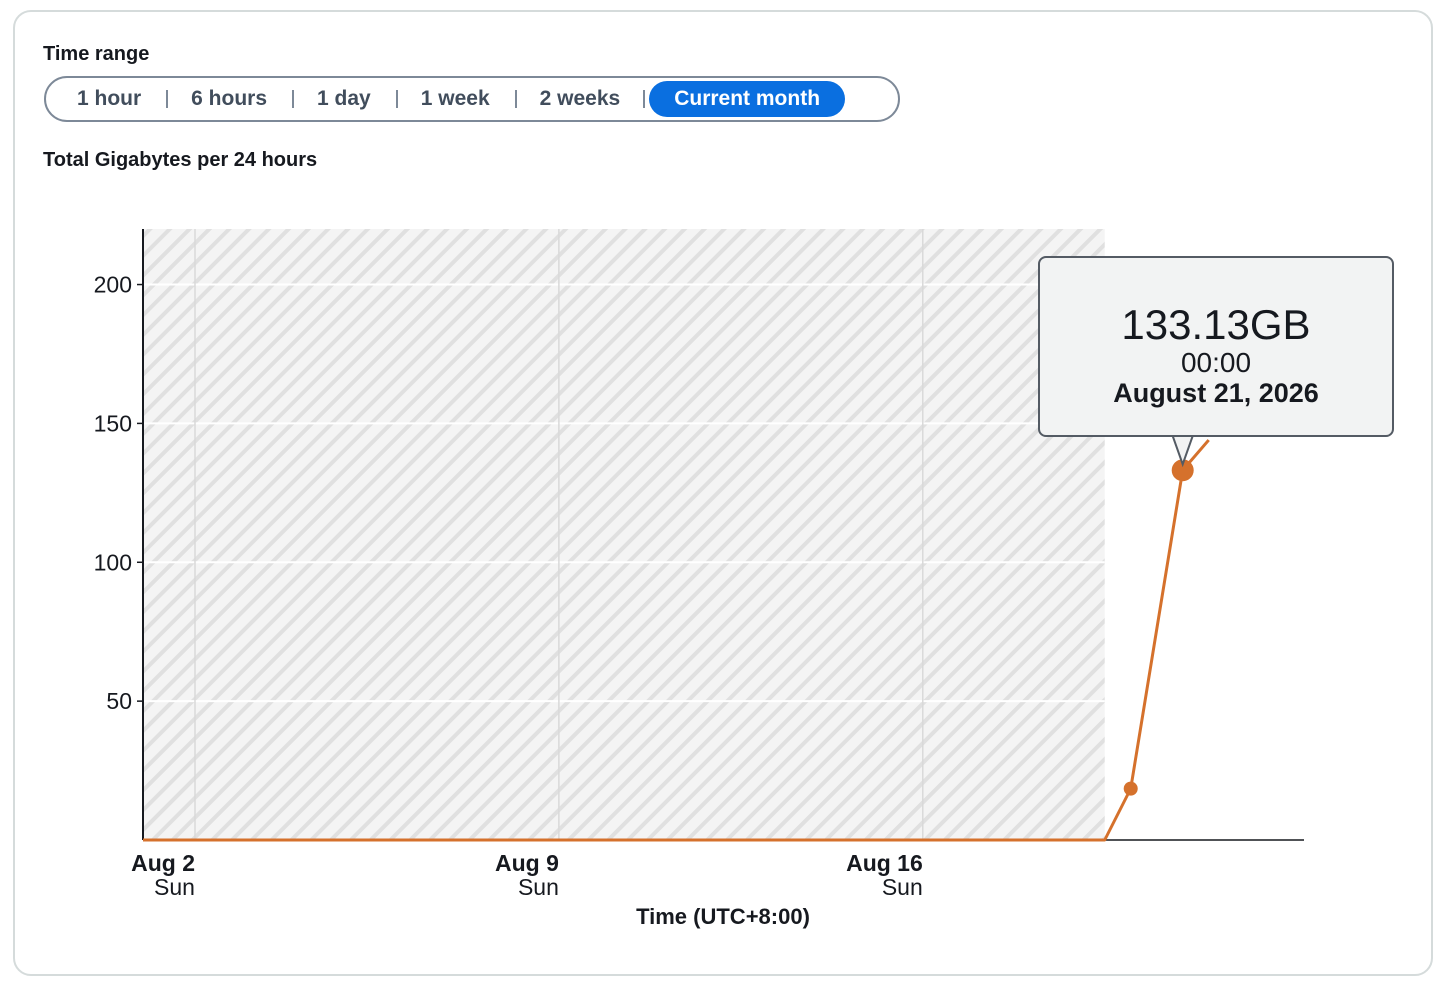 The image size is (1451, 990). I want to click on x-axis-title: Time (UTC+8:00), so click(723, 916).